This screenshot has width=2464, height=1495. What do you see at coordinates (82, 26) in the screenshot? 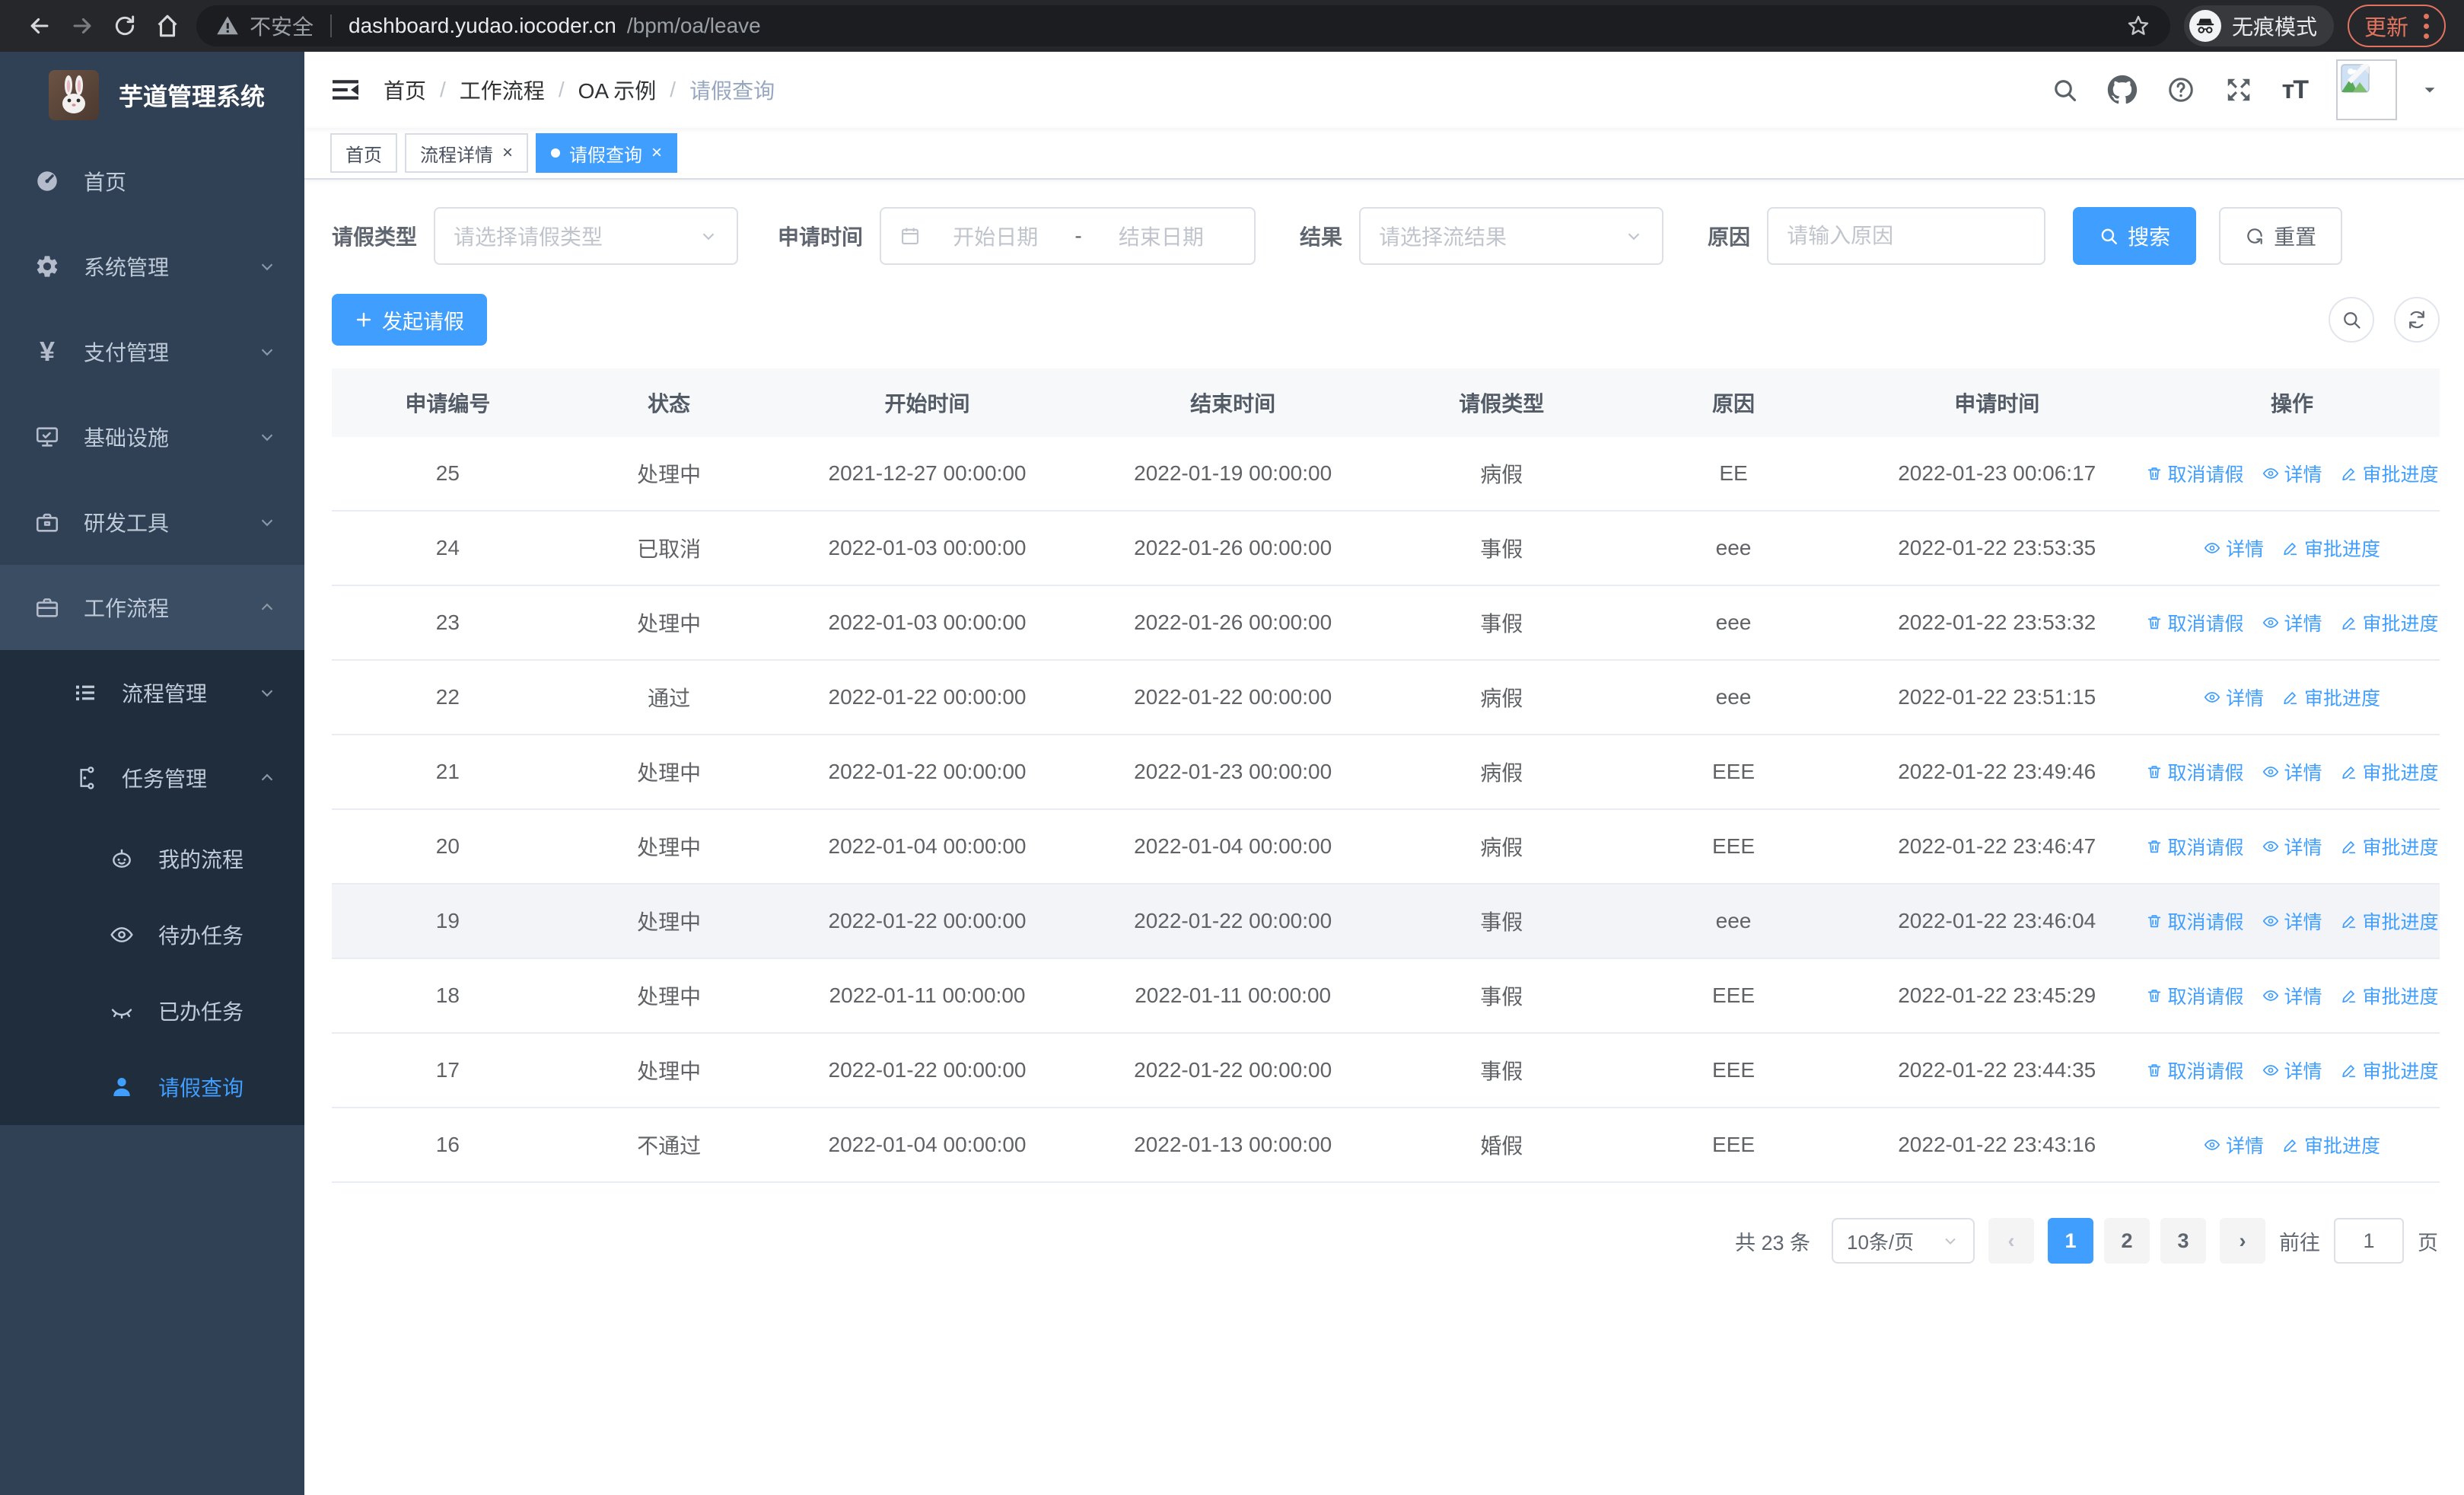
I see `forward-icon` at bounding box center [82, 26].